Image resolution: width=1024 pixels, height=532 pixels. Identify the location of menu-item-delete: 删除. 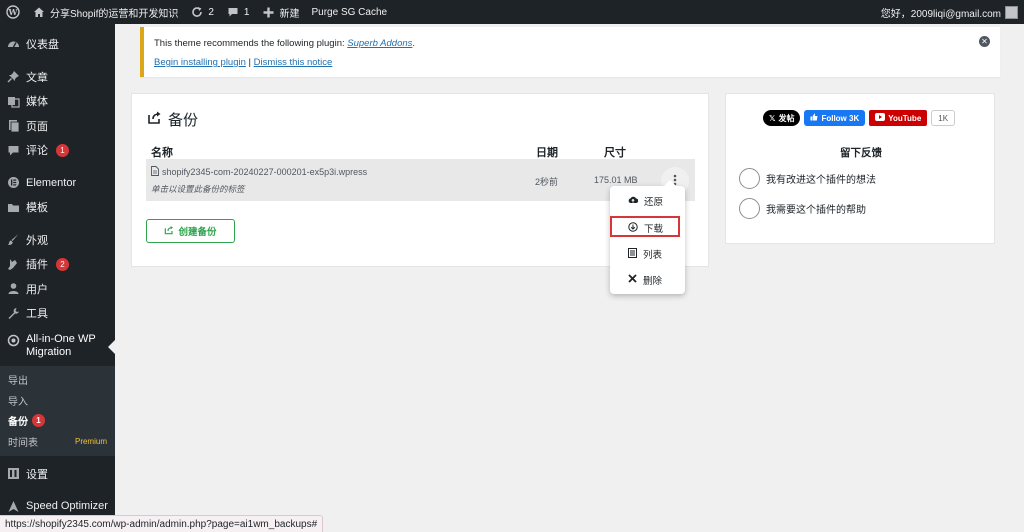
(647, 280).